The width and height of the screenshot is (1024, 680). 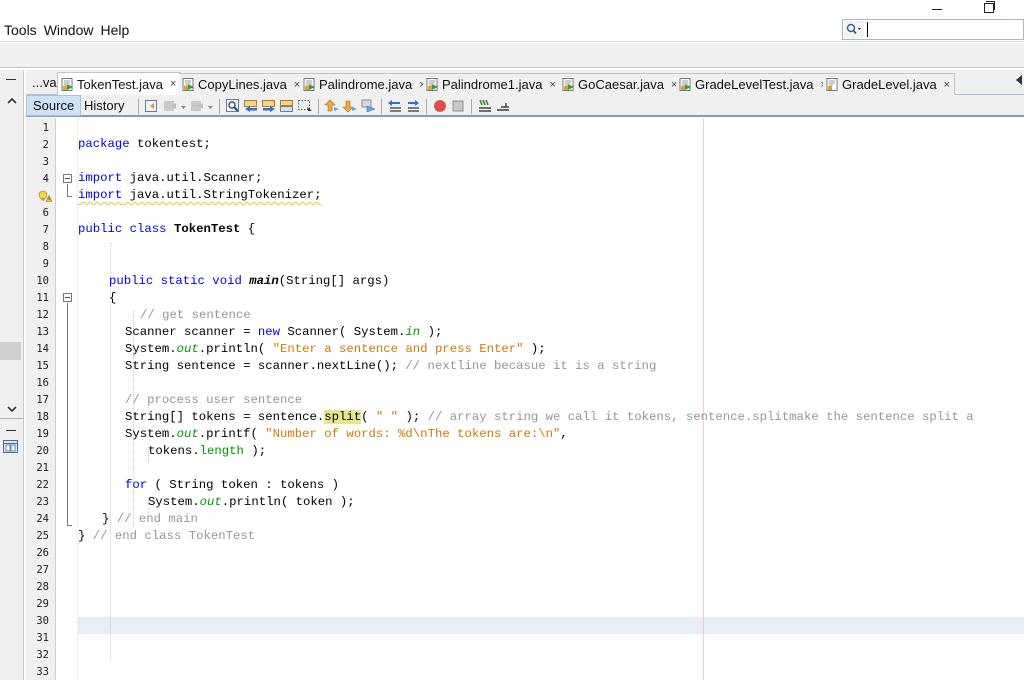 What do you see at coordinates (151, 349) in the screenshot?
I see `code-text: System.` at bounding box center [151, 349].